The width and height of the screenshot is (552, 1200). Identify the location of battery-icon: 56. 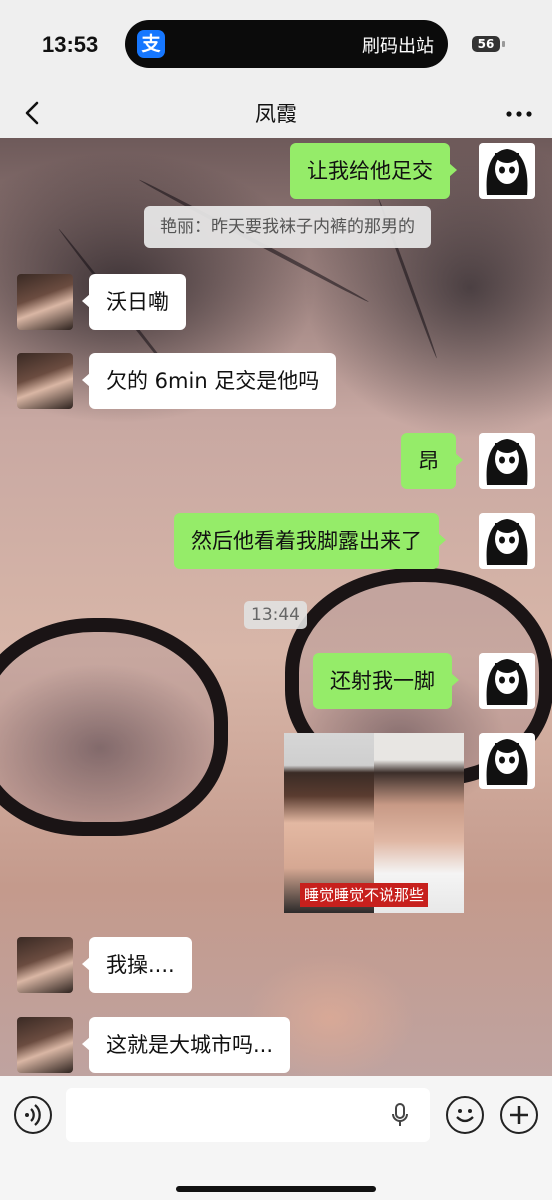
(486, 44).